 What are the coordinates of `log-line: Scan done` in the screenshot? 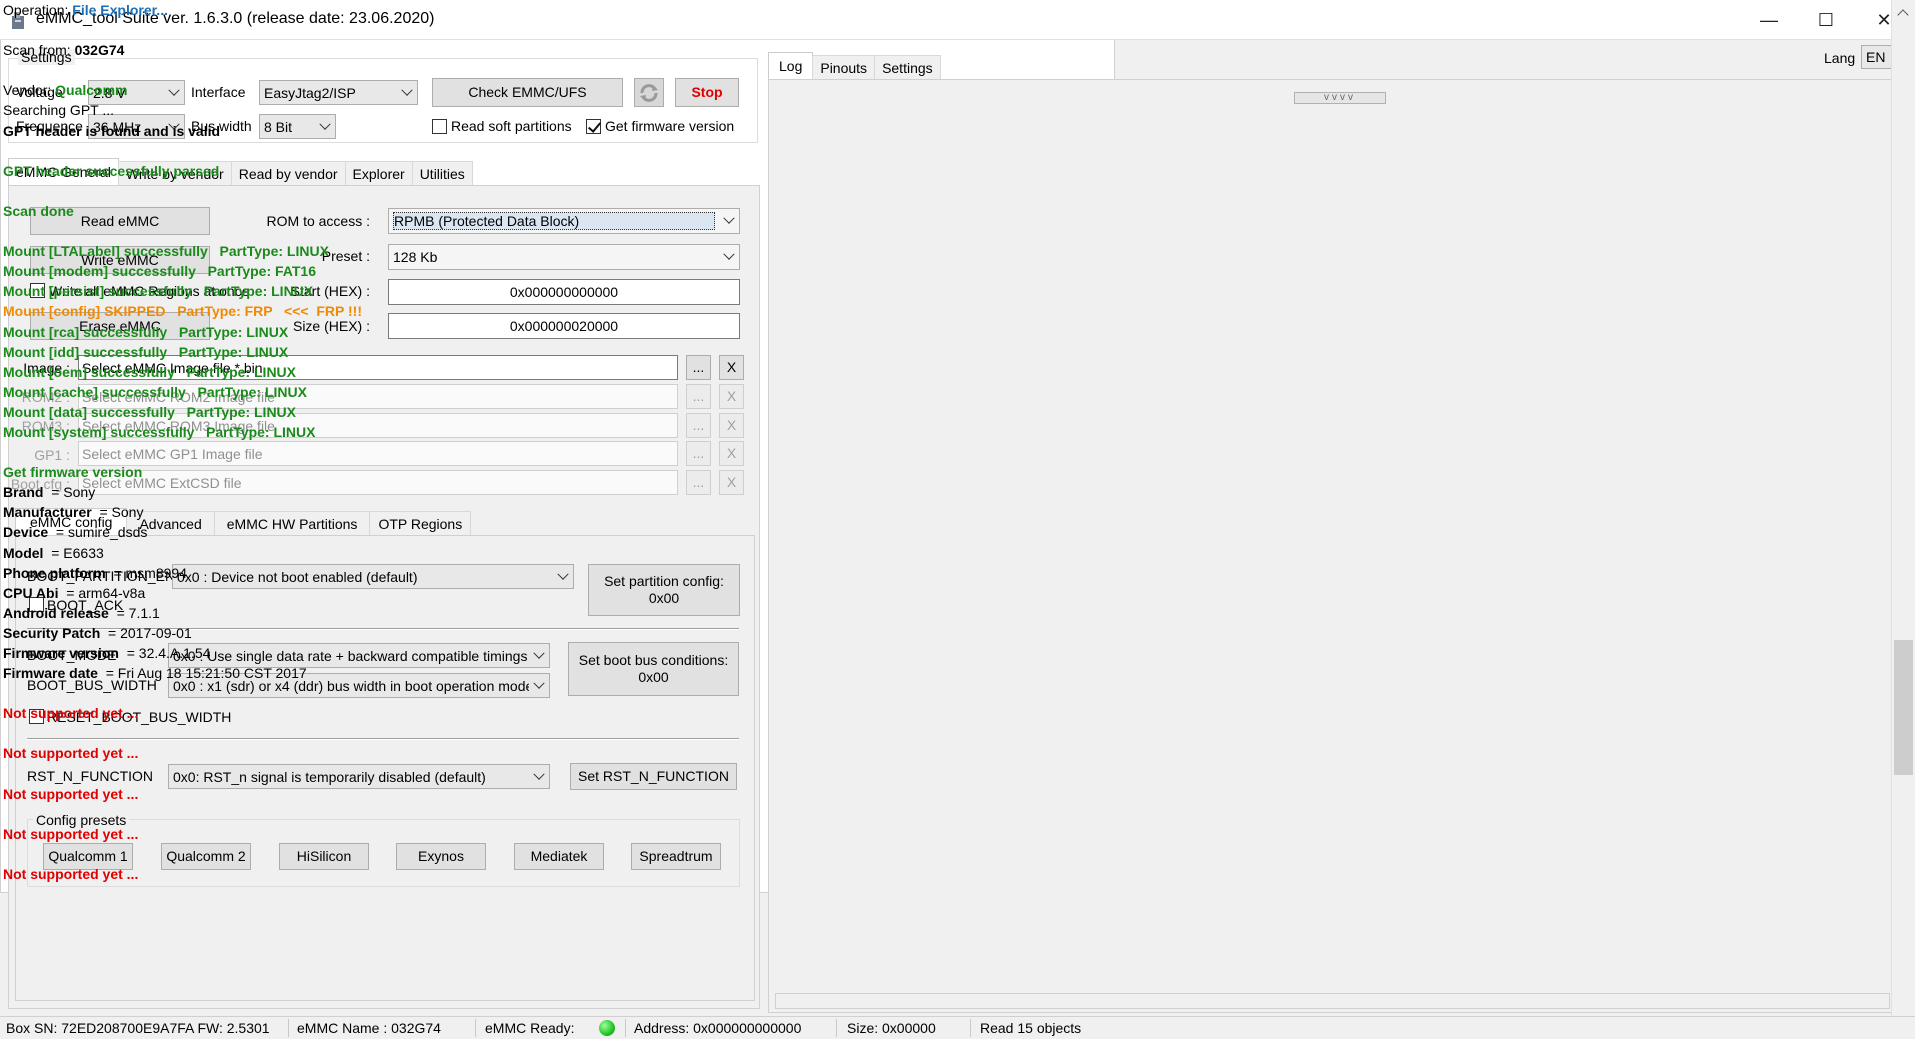 It's located at (945, 211).